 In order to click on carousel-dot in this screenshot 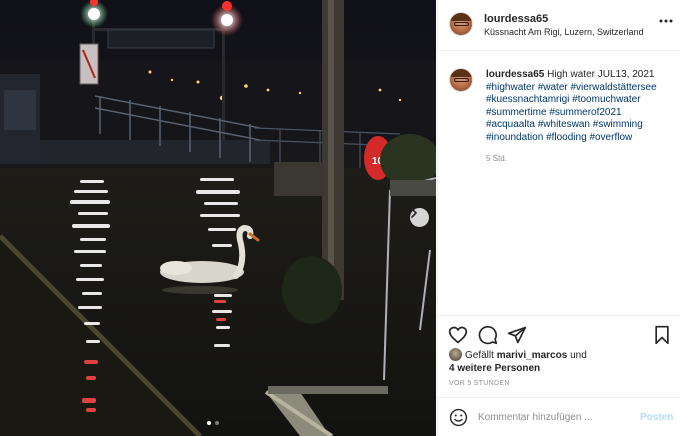, I will do `click(217, 423)`.